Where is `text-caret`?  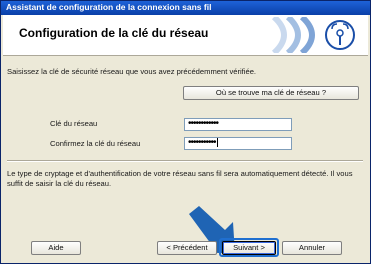 text-caret is located at coordinates (217, 142).